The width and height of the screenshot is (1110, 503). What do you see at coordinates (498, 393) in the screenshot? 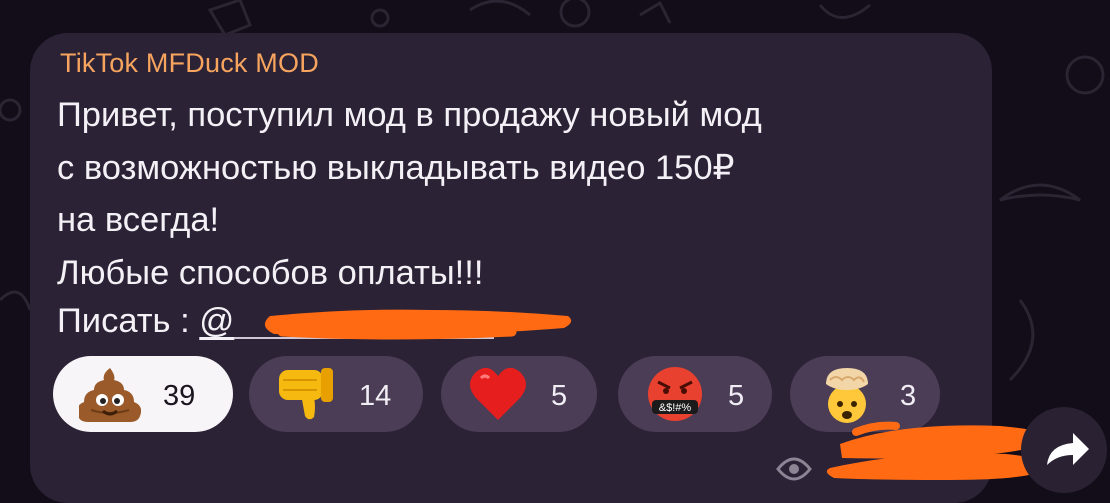
I see `red-heart-icon` at bounding box center [498, 393].